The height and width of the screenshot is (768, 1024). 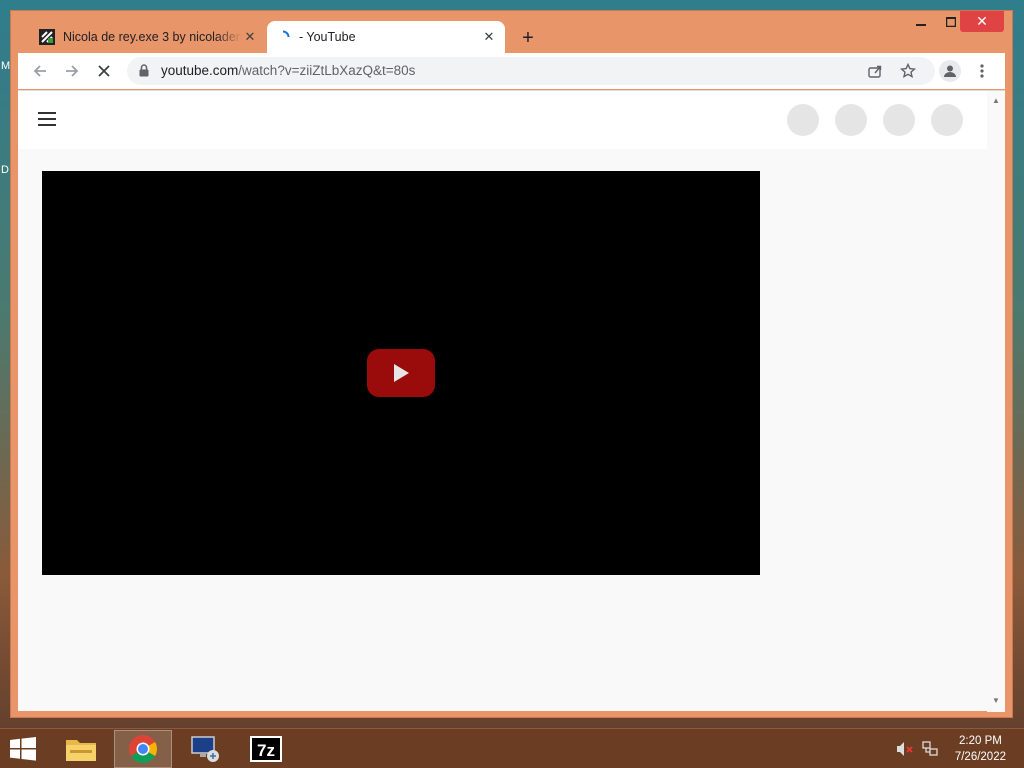 I want to click on play-button, so click(x=401, y=373).